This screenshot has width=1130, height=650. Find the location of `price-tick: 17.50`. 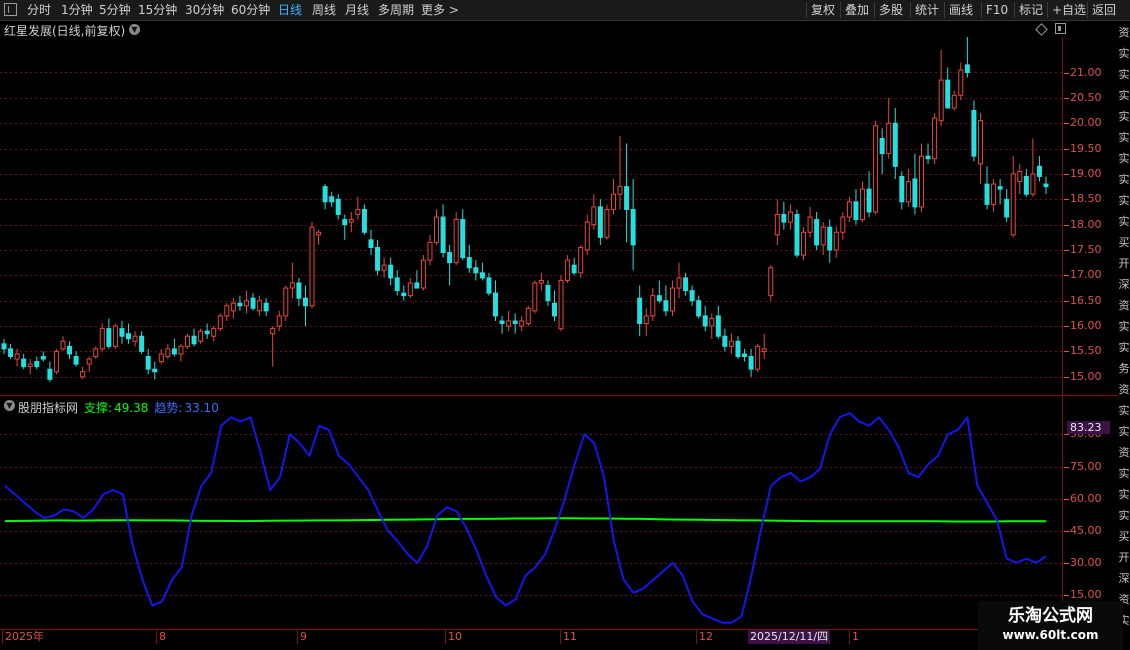

price-tick: 17.50 is located at coordinates (1083, 249).